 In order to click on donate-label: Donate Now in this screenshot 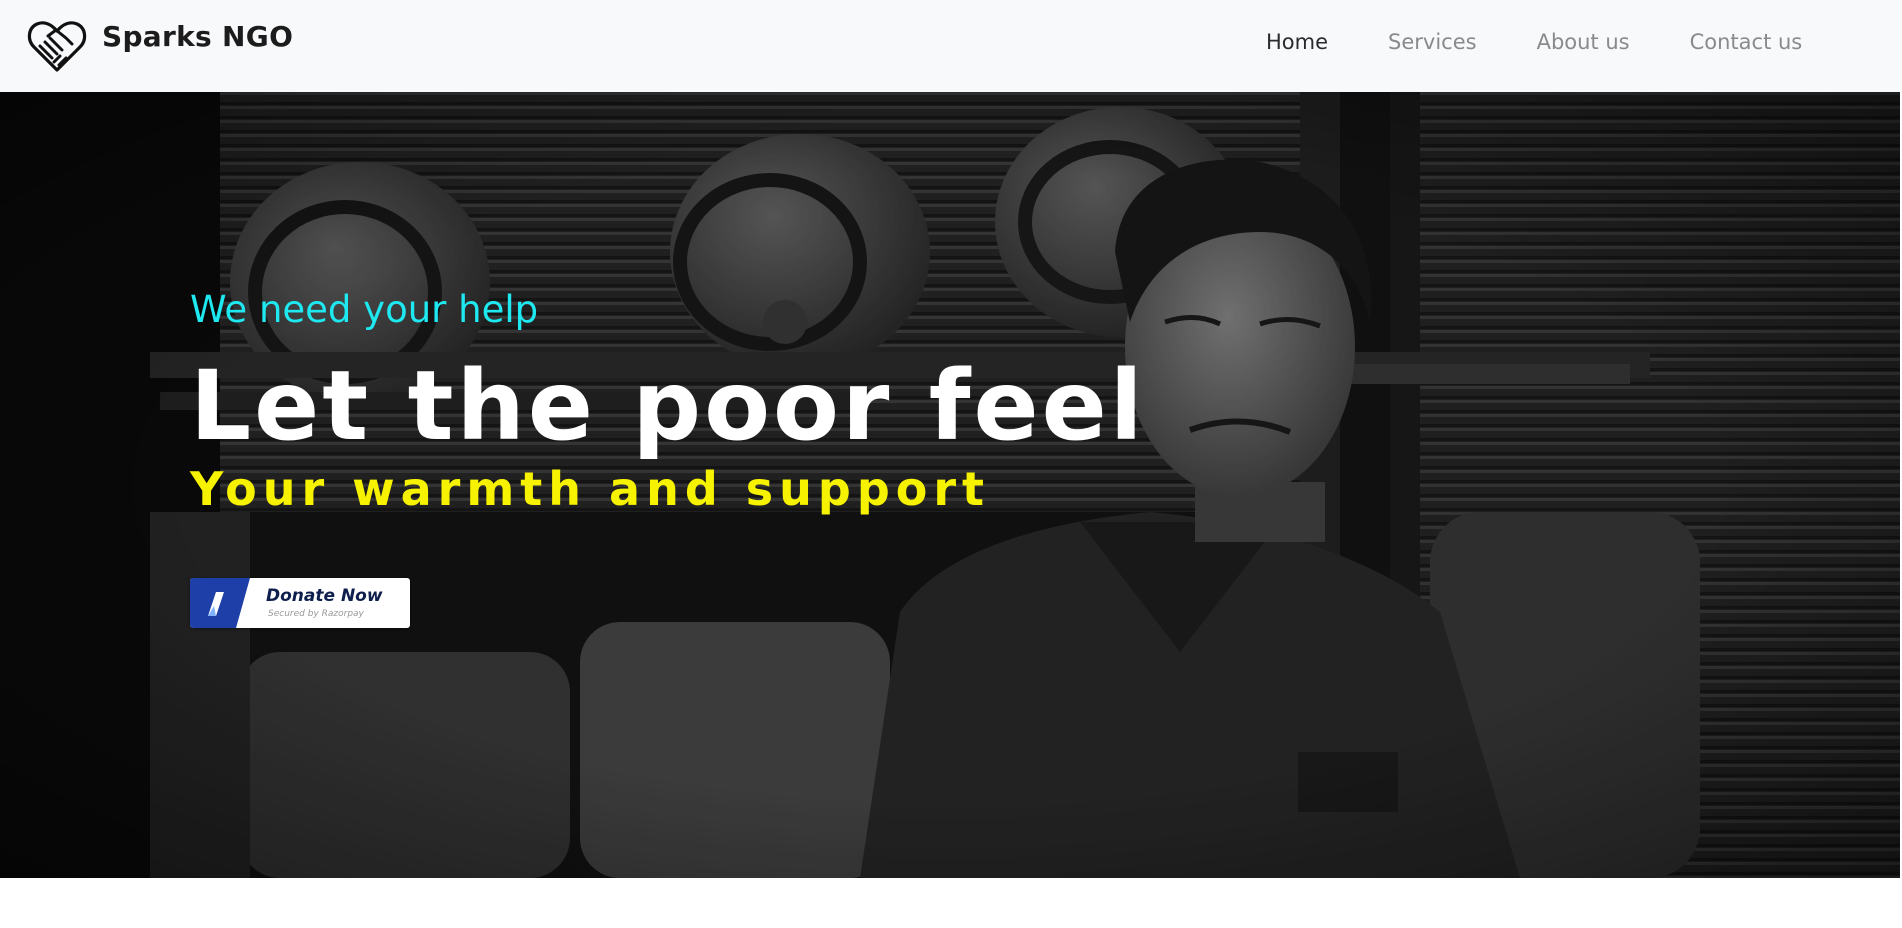, I will do `click(324, 596)`.